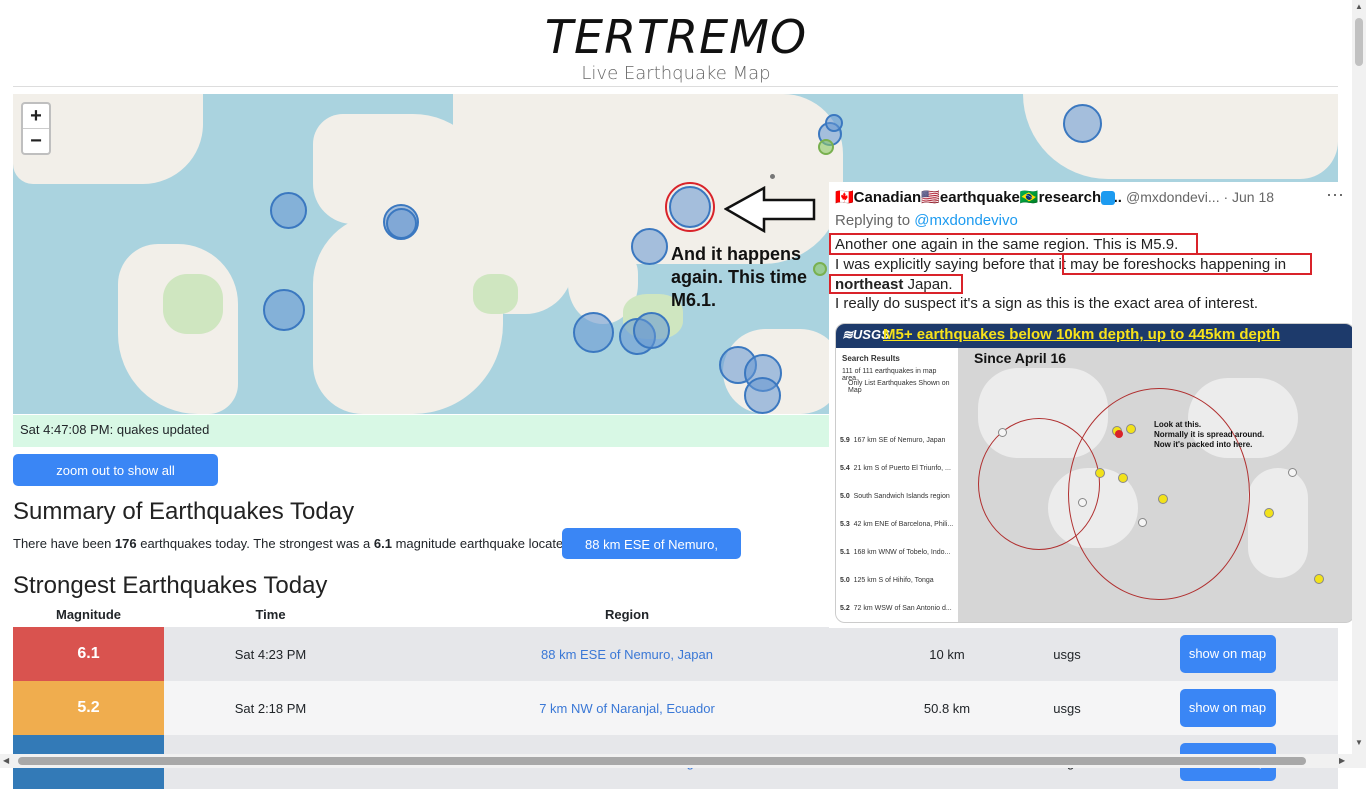 The height and width of the screenshot is (789, 1366). I want to click on zoom-out-all-button: zoom out to show all earthquakes, so click(115, 482).